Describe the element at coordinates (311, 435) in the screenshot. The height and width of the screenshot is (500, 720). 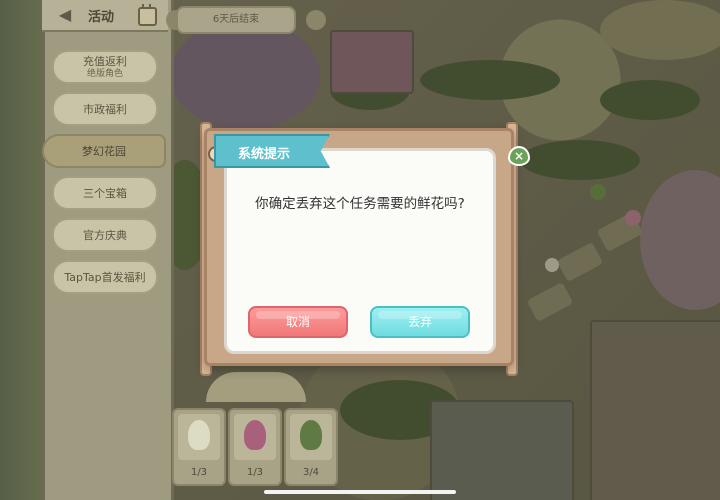
I see `green-plant-icon` at that location.